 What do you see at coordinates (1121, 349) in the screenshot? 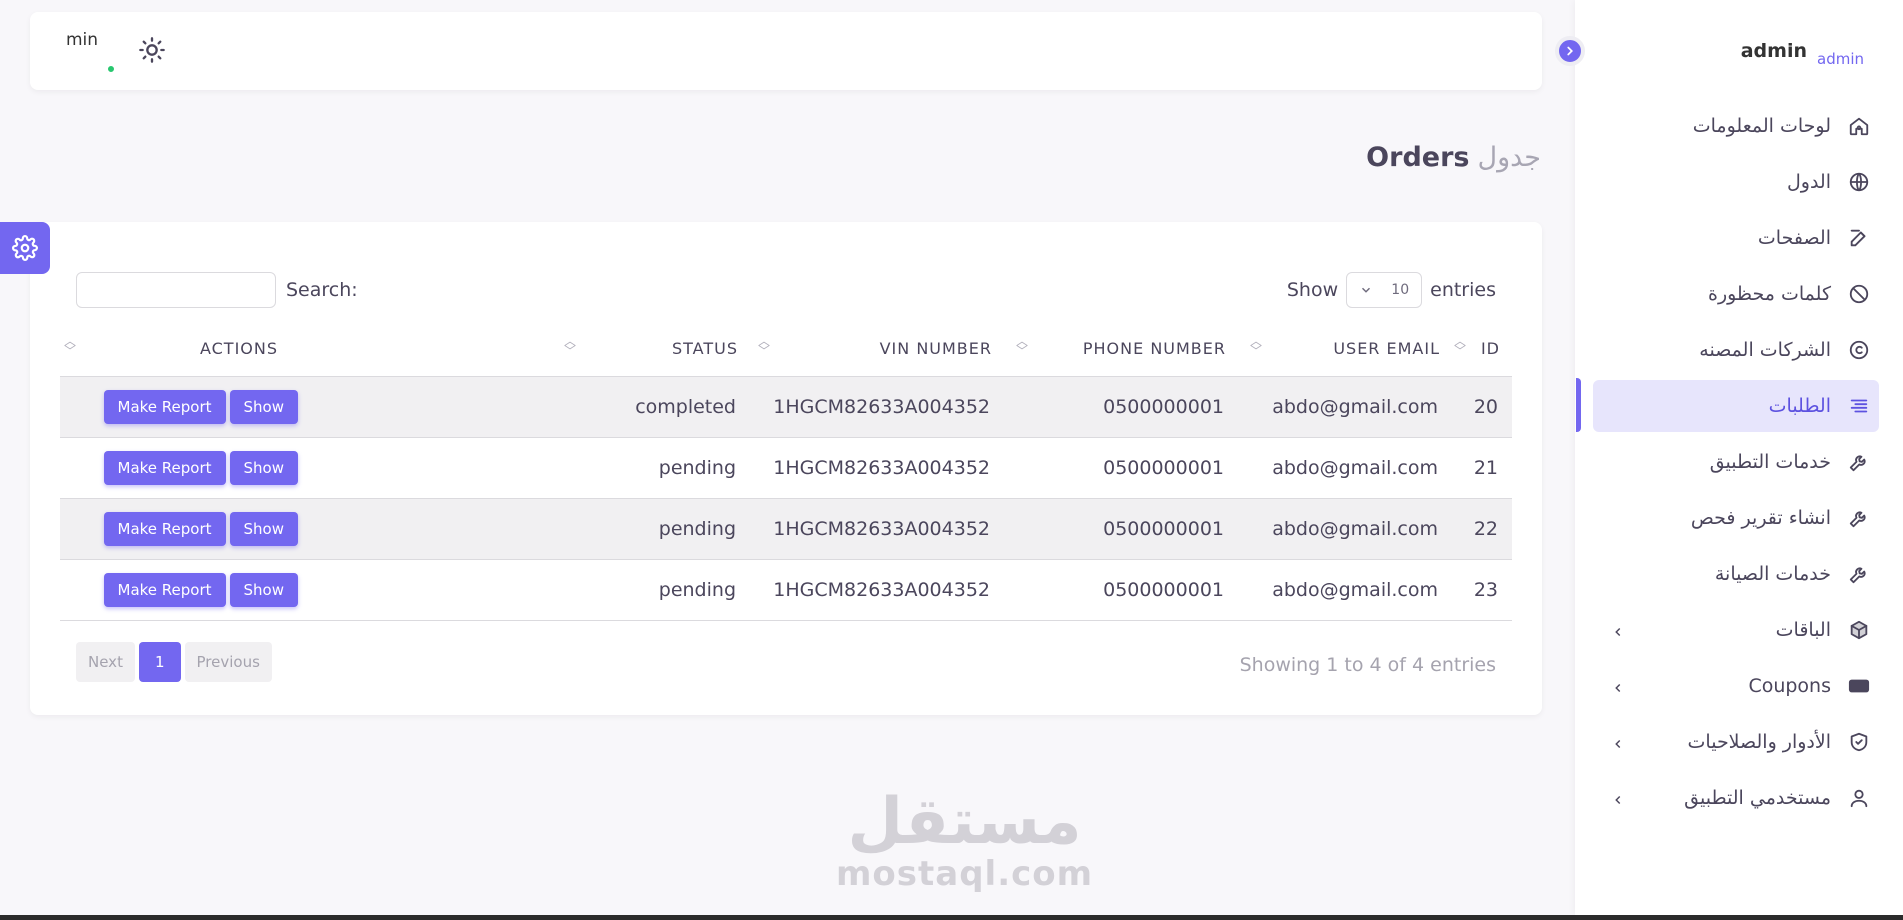
I see `column-header-phone-number: PHONE NUMBER ︿ ﹀` at bounding box center [1121, 349].